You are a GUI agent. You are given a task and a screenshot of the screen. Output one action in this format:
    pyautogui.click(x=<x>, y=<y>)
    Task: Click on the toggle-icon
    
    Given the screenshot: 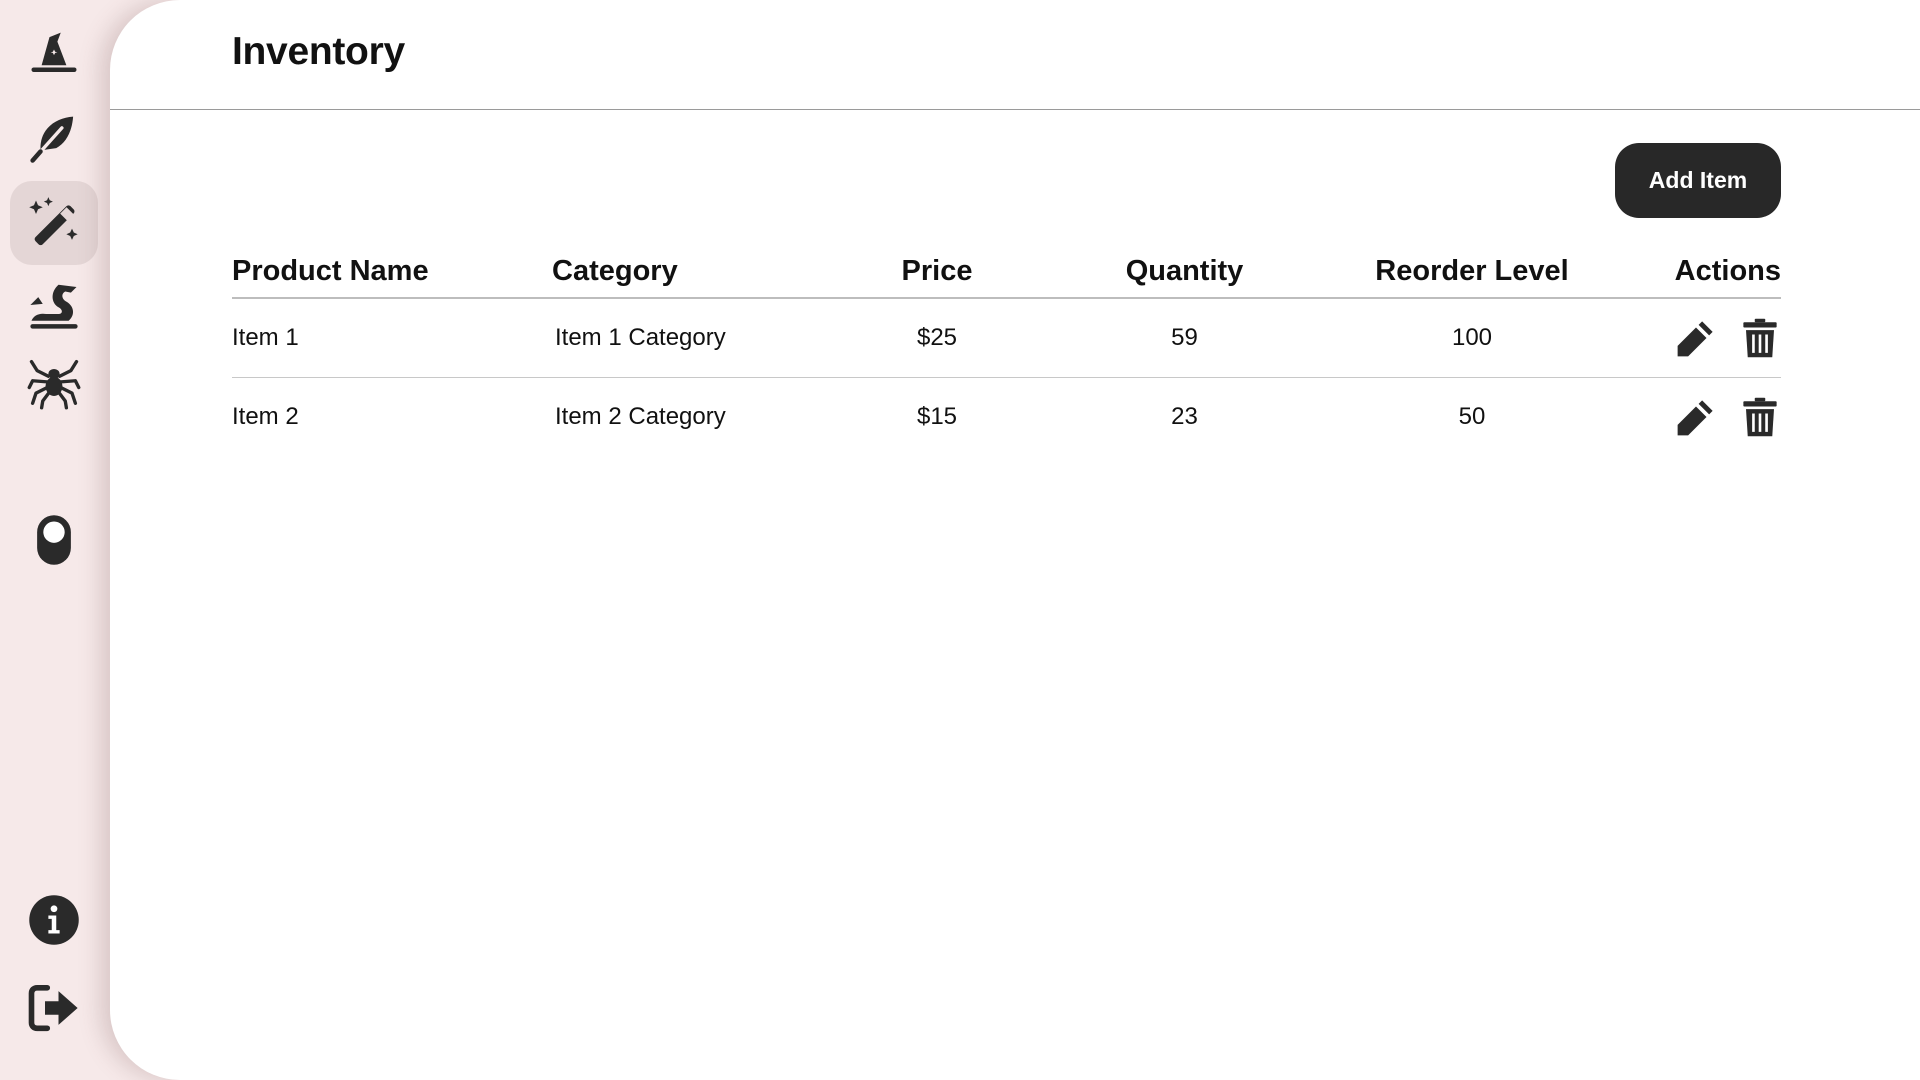 What is the action you would take?
    pyautogui.click(x=54, y=540)
    